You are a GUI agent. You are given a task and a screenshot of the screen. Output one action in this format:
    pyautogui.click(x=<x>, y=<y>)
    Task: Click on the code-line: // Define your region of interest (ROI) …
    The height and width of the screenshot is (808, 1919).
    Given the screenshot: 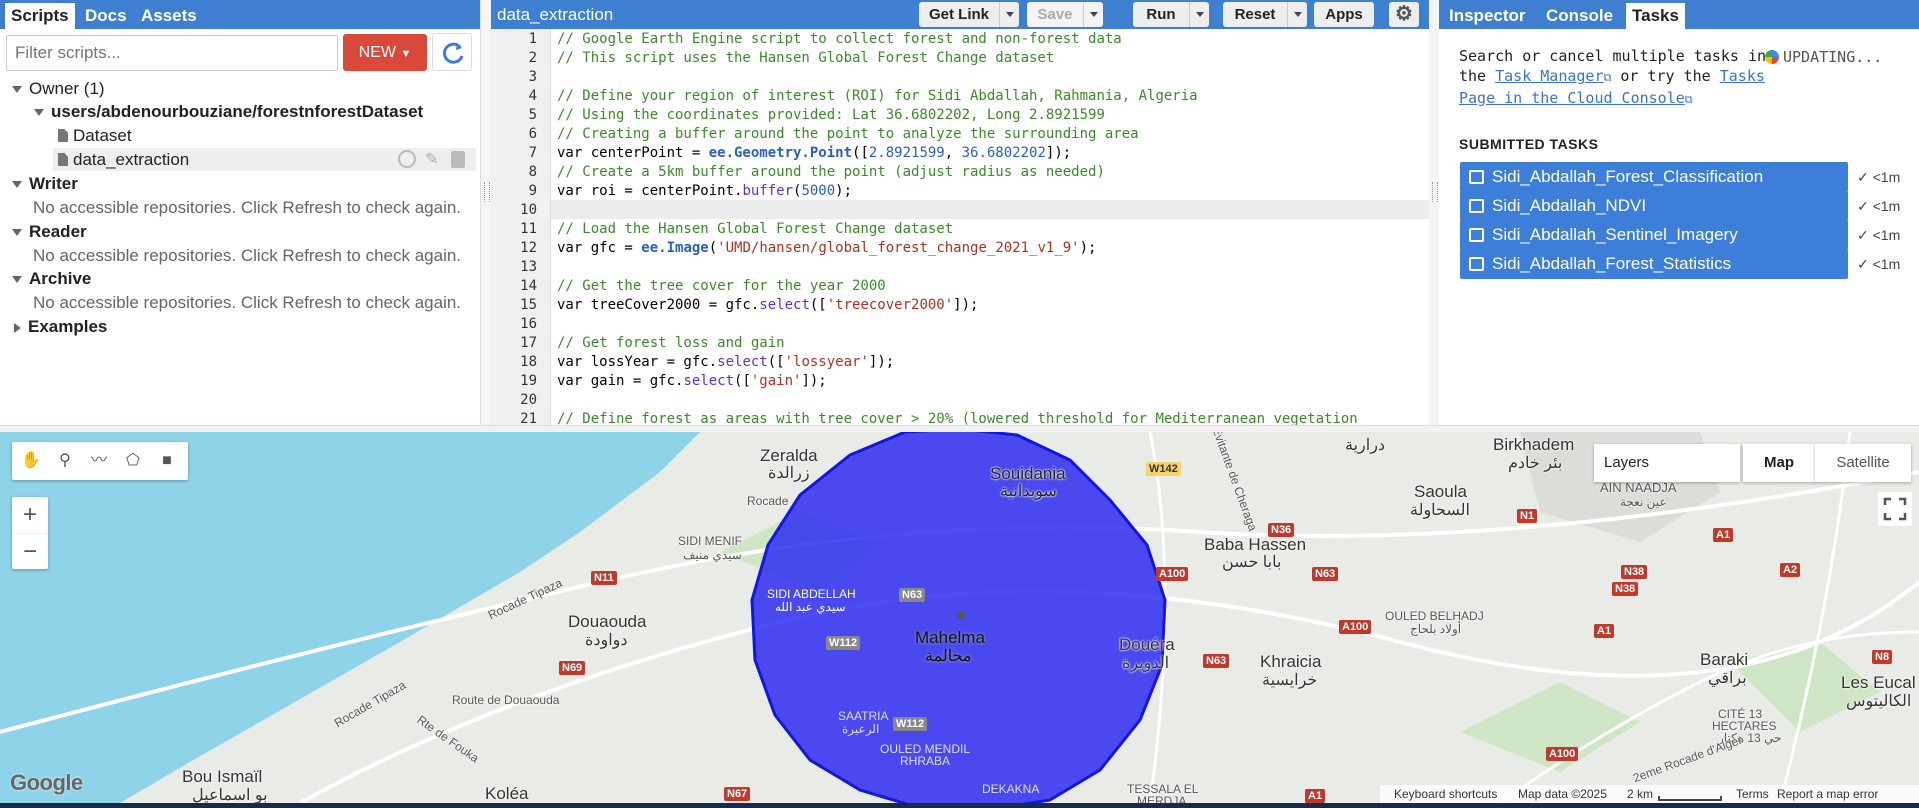 What is the action you would take?
    pyautogui.click(x=877, y=96)
    